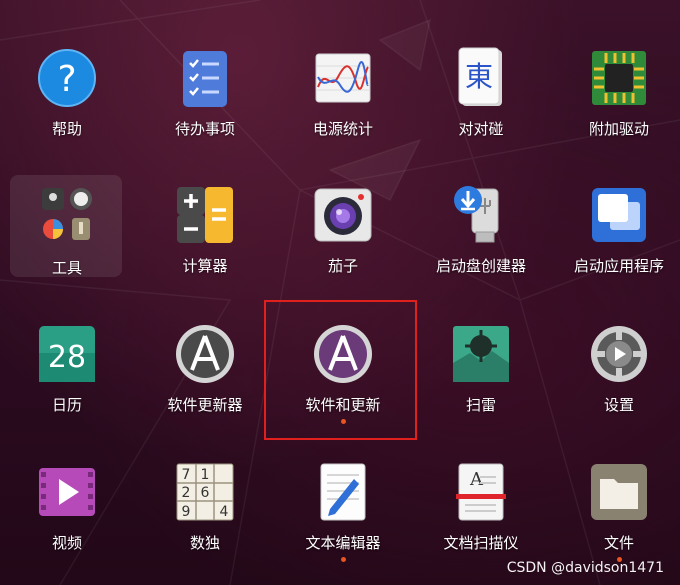 The width and height of the screenshot is (680, 585). I want to click on running-indicator, so click(343, 559).